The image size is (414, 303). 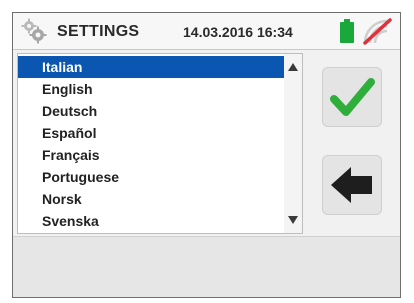 I want to click on language-item-norsk: Norsk, so click(x=152, y=199).